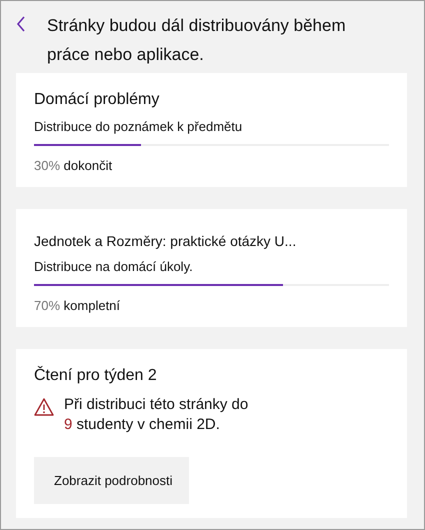  Describe the element at coordinates (96, 376) in the screenshot. I see `card-title: Čtení pro týden 2` at that location.